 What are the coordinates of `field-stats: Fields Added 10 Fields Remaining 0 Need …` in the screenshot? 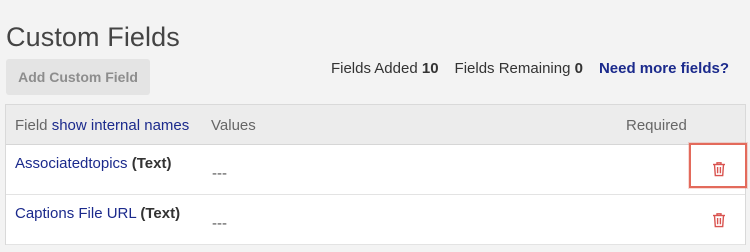 It's located at (530, 68).